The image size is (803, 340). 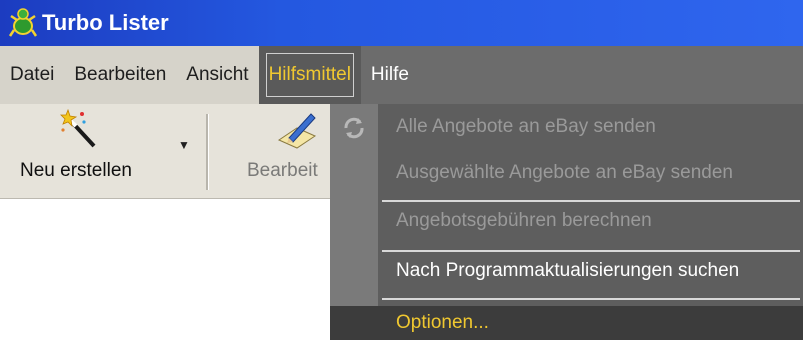 I want to click on dropdown-arrow-icon: ▼, so click(x=184, y=145).